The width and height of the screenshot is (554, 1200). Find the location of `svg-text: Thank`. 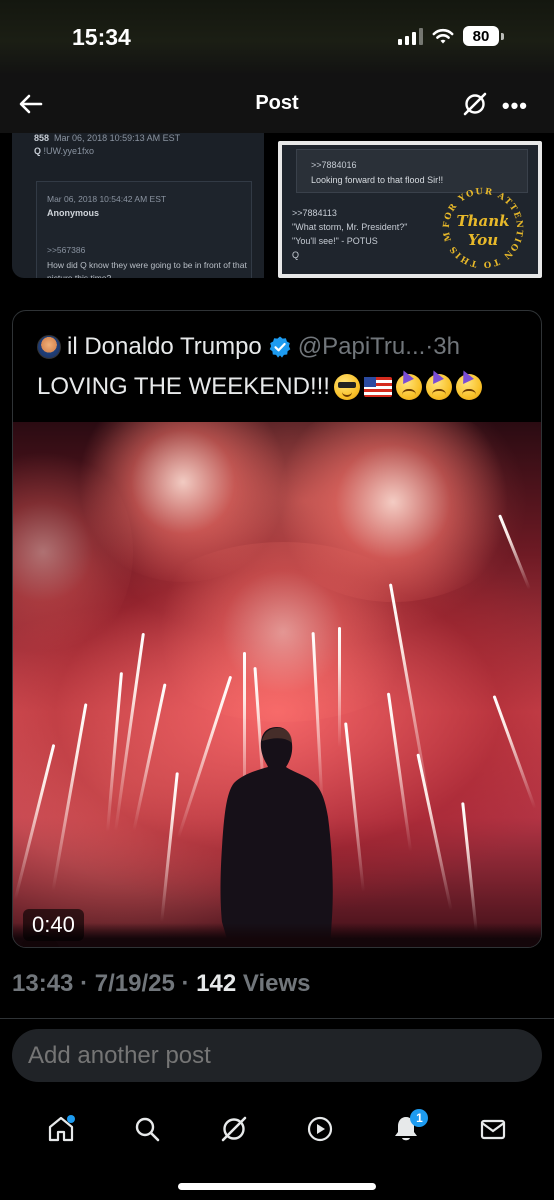

svg-text: Thank is located at coordinates (482, 221).